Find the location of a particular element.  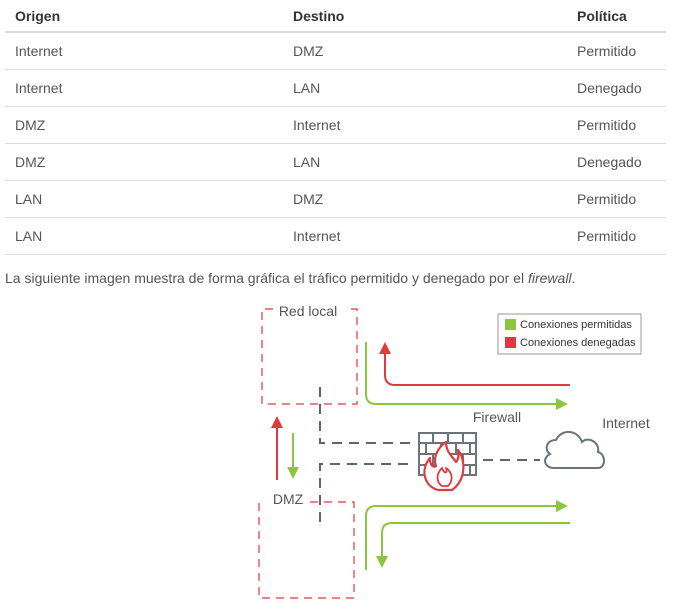

table-header-row: Origen Destino Política is located at coordinates (335, 16).